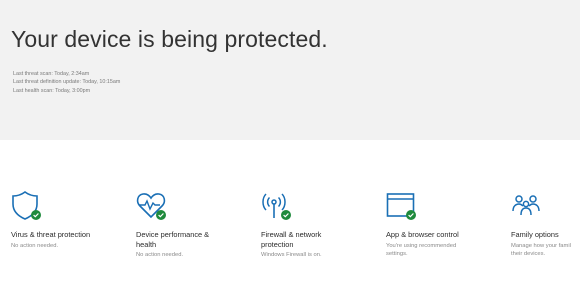 The height and width of the screenshot is (302, 580). What do you see at coordinates (26, 205) in the screenshot?
I see `shield-icon` at bounding box center [26, 205].